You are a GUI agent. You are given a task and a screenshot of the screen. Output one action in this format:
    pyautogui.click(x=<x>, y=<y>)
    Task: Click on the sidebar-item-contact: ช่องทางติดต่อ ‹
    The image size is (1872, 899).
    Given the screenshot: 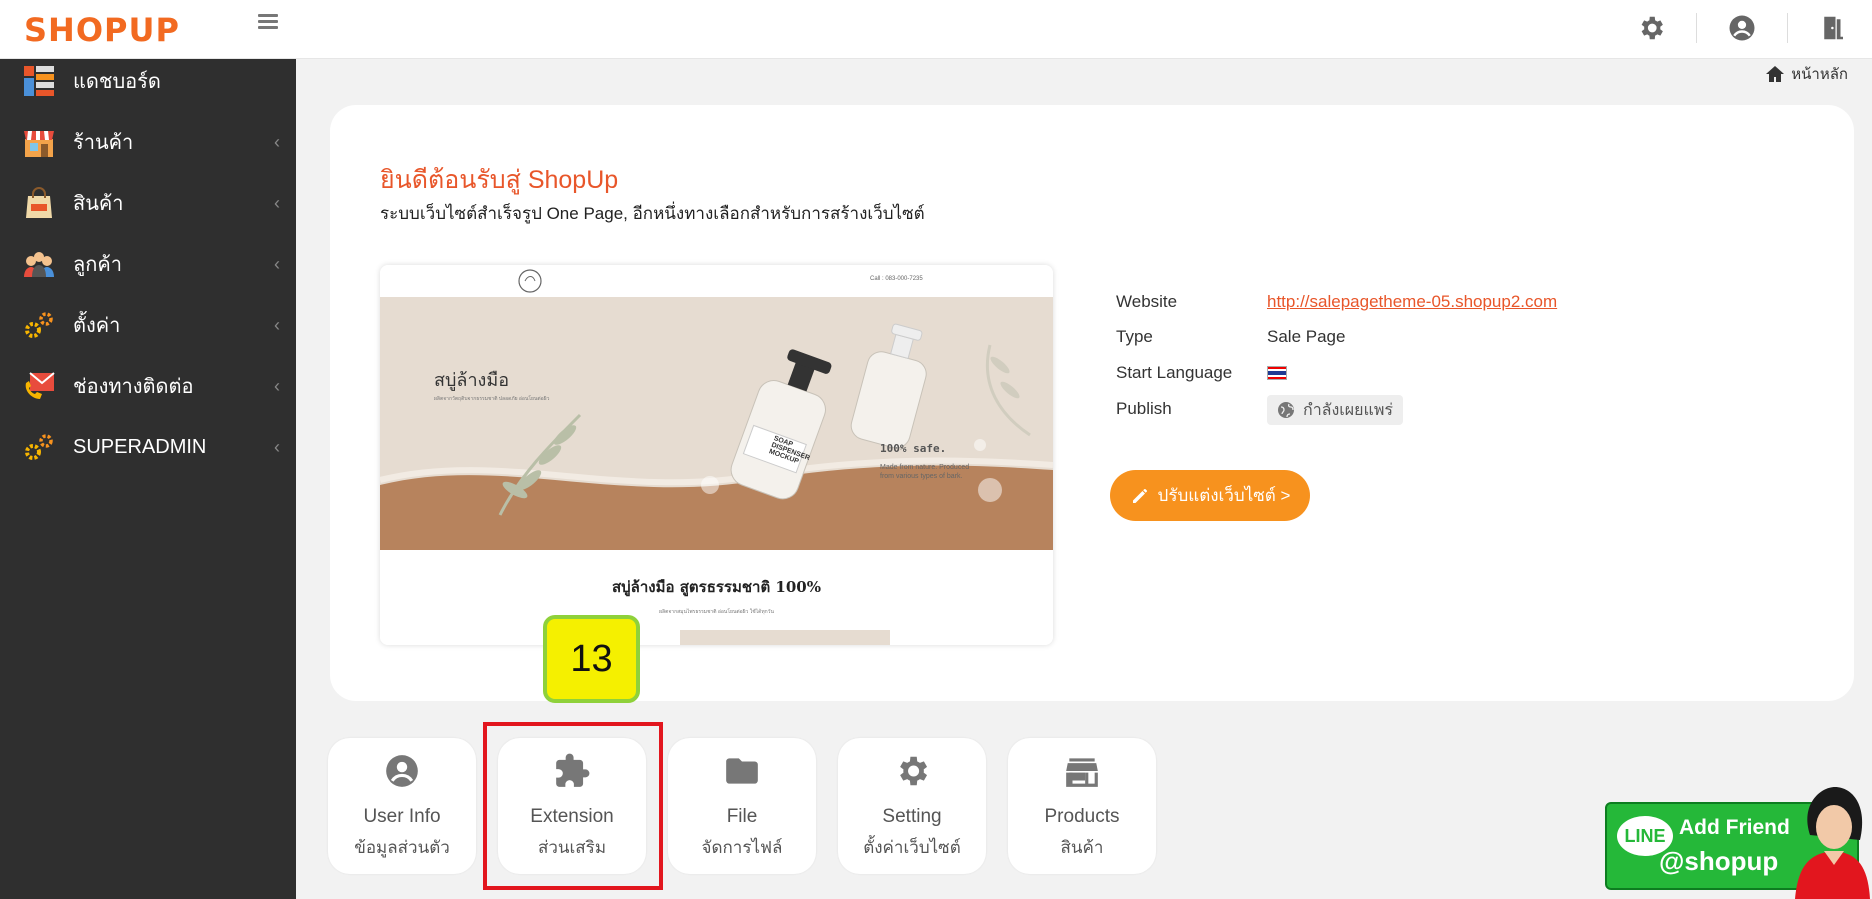 What is the action you would take?
    pyautogui.click(x=148, y=386)
    